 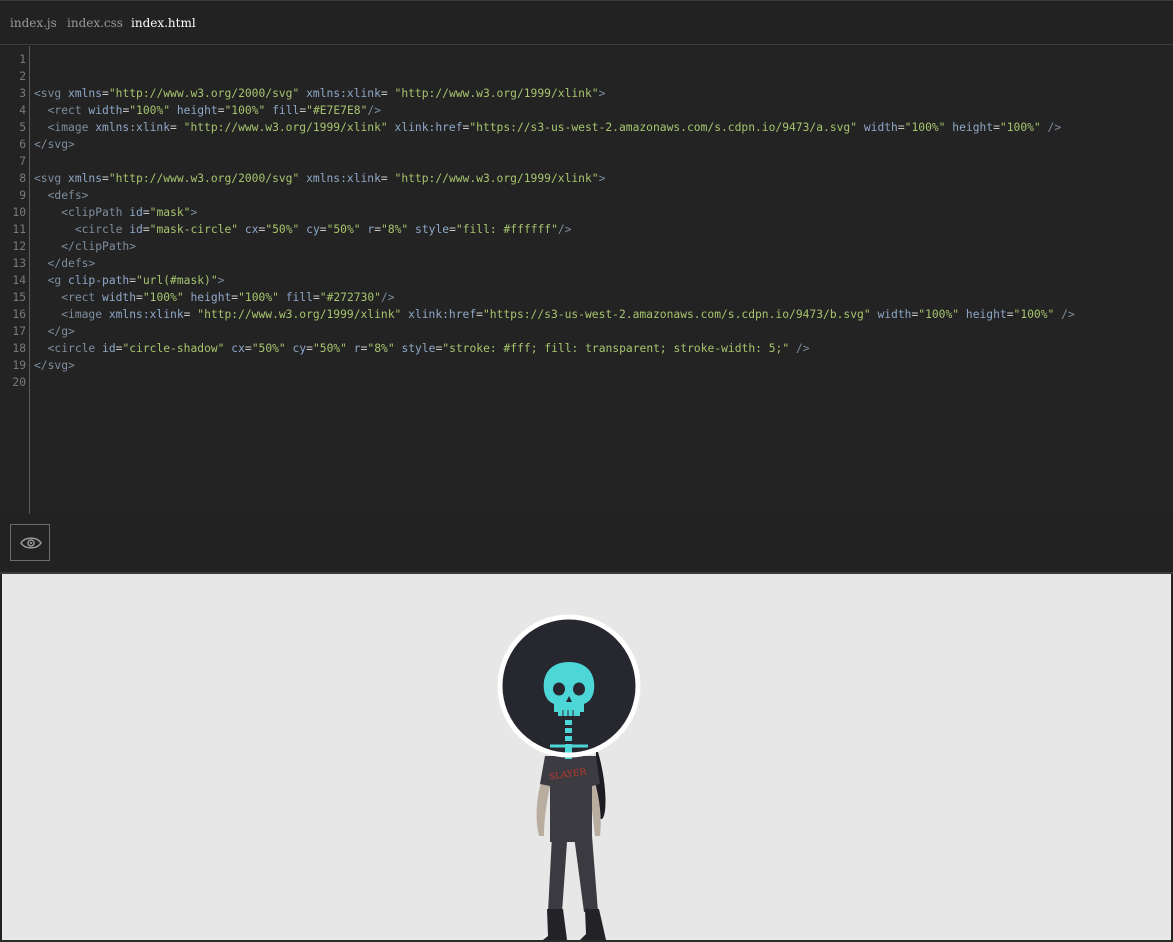 What do you see at coordinates (19, 297) in the screenshot?
I see `line-number: 15` at bounding box center [19, 297].